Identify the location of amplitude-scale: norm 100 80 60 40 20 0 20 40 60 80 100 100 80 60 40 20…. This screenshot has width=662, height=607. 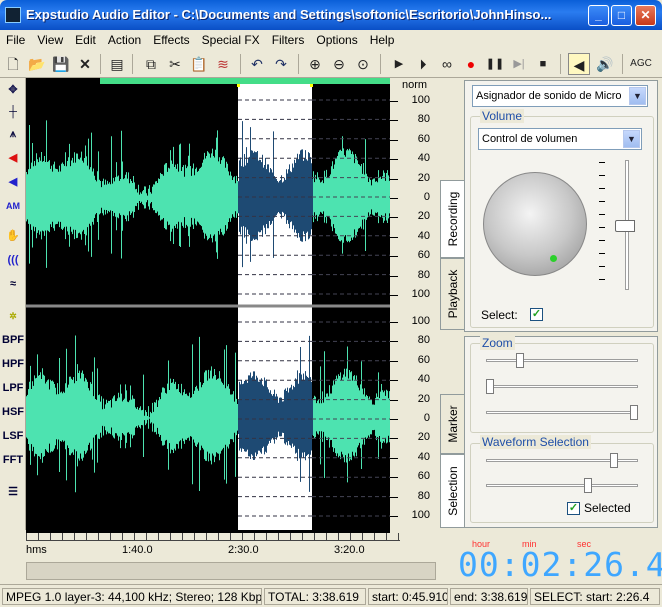
(414, 305).